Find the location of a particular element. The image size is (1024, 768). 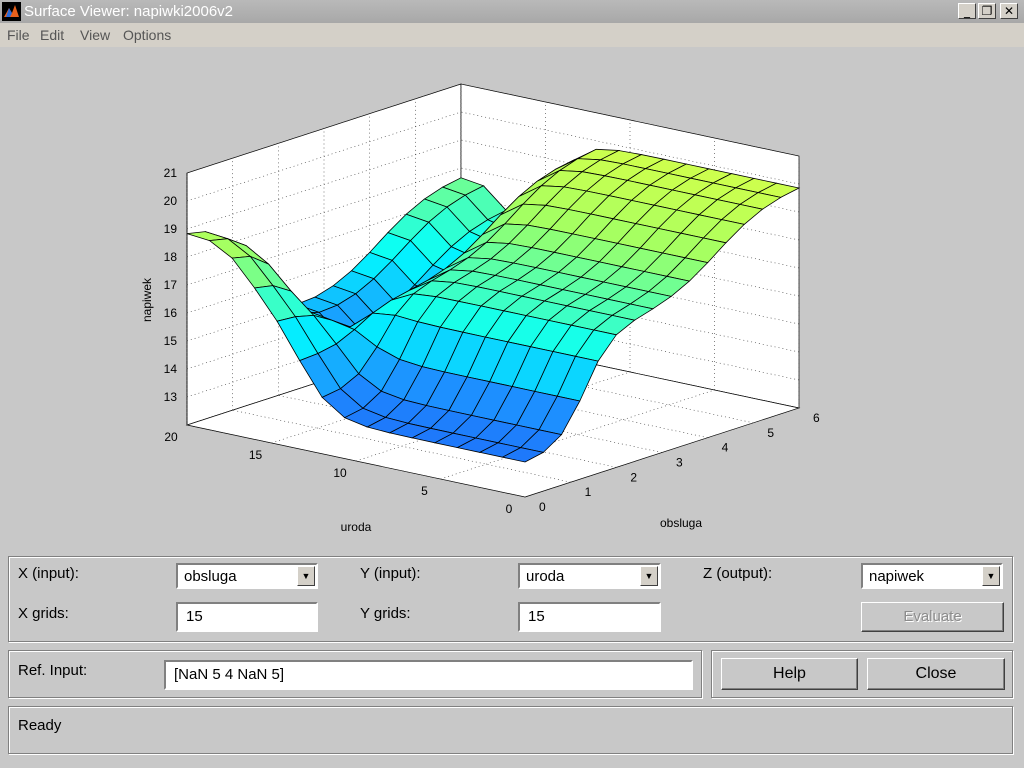

x-axis-label: obsluga is located at coordinates (681, 523).